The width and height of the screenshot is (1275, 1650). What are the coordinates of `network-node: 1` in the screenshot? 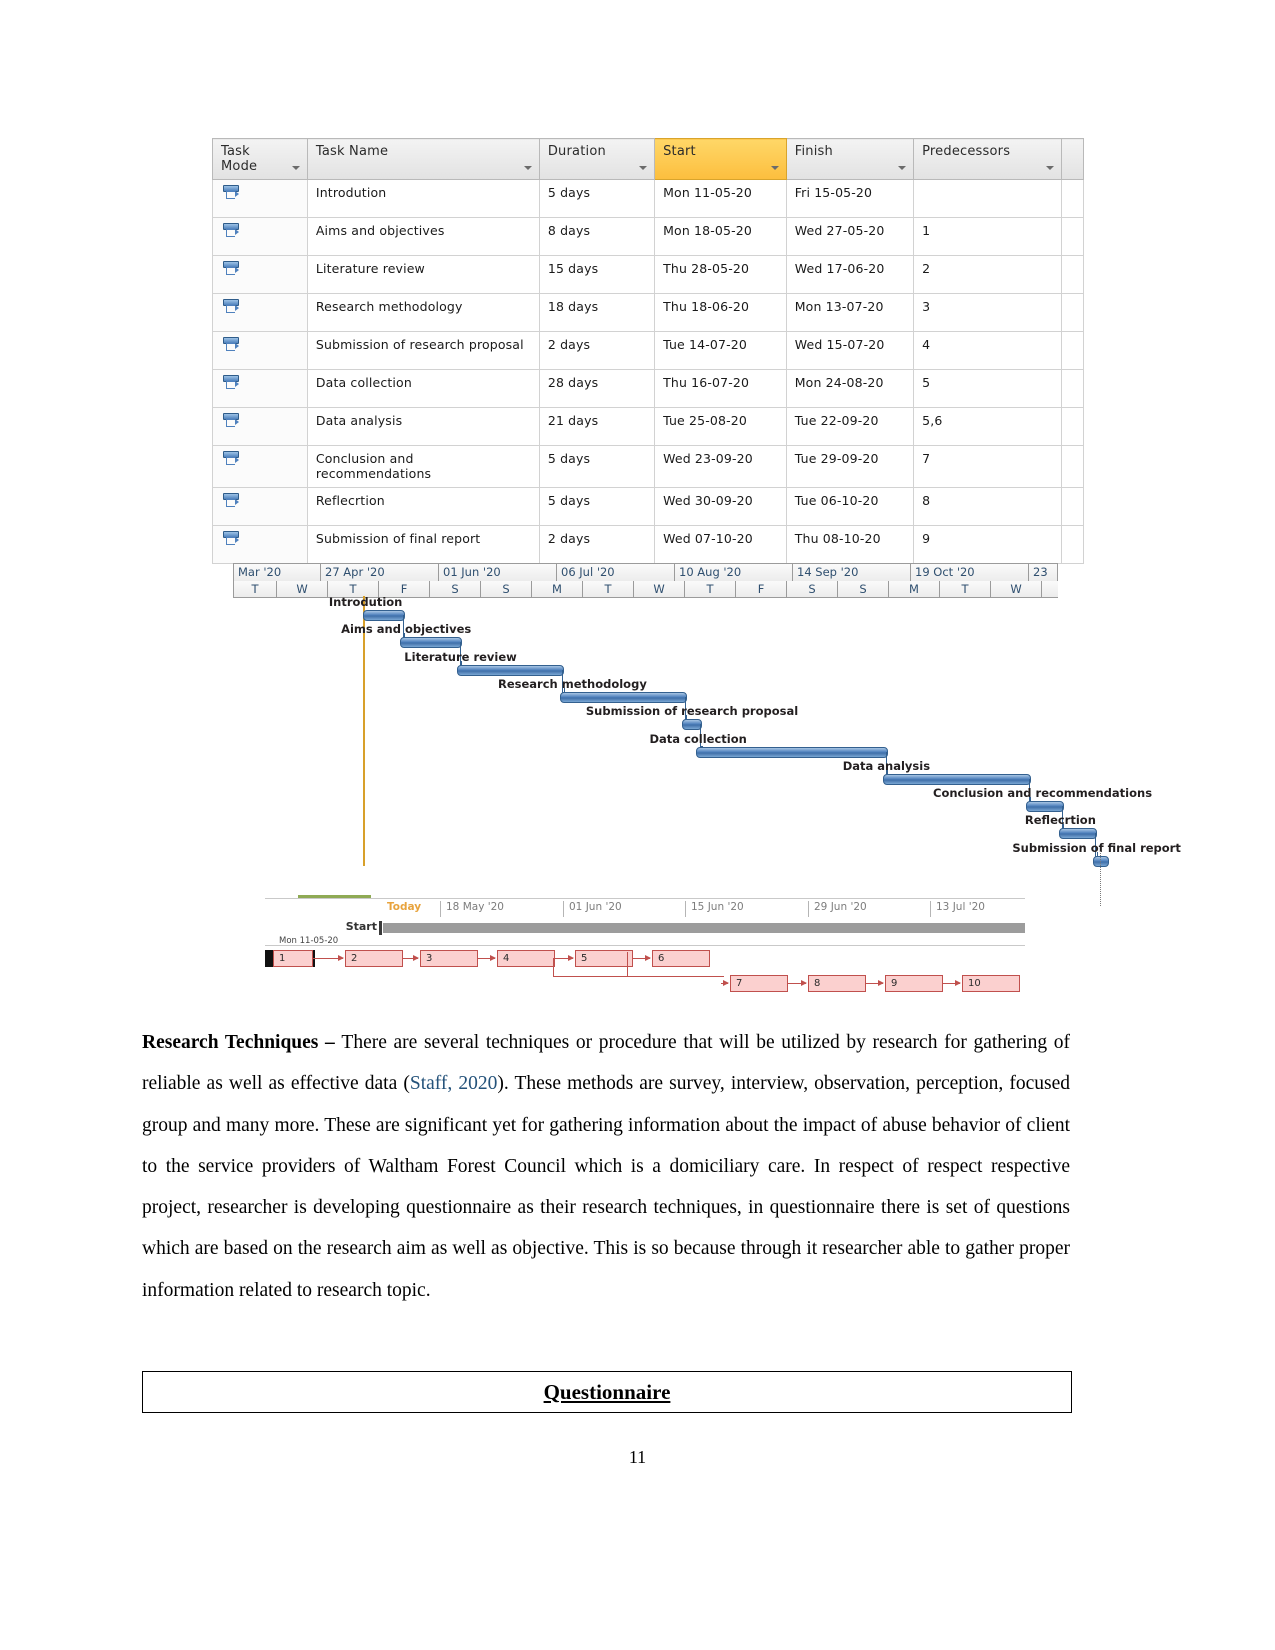 It's located at (293, 958).